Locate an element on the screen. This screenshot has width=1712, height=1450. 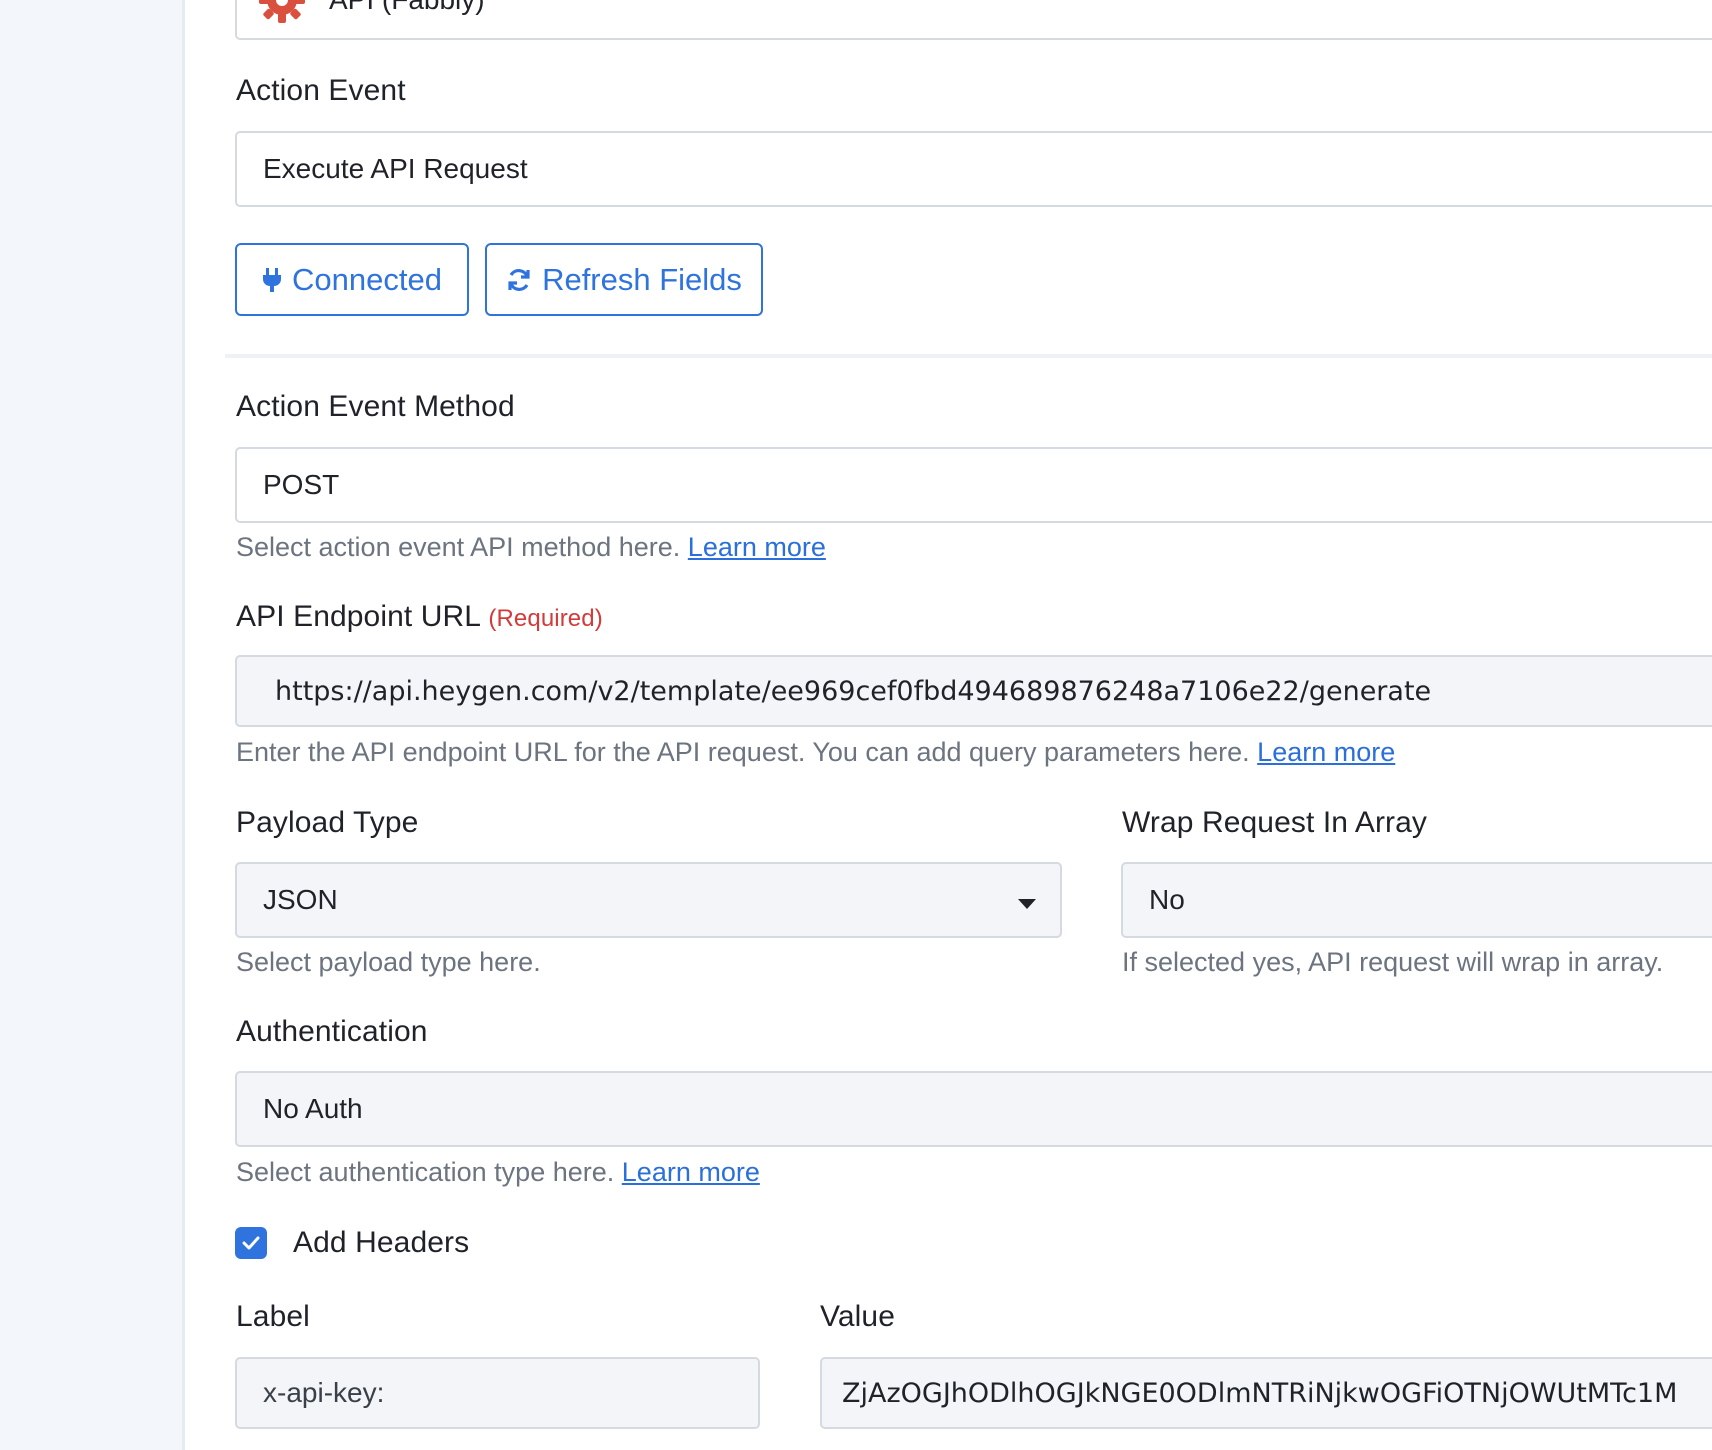
refresh-fields-button: Refresh Fields is located at coordinates (624, 279).